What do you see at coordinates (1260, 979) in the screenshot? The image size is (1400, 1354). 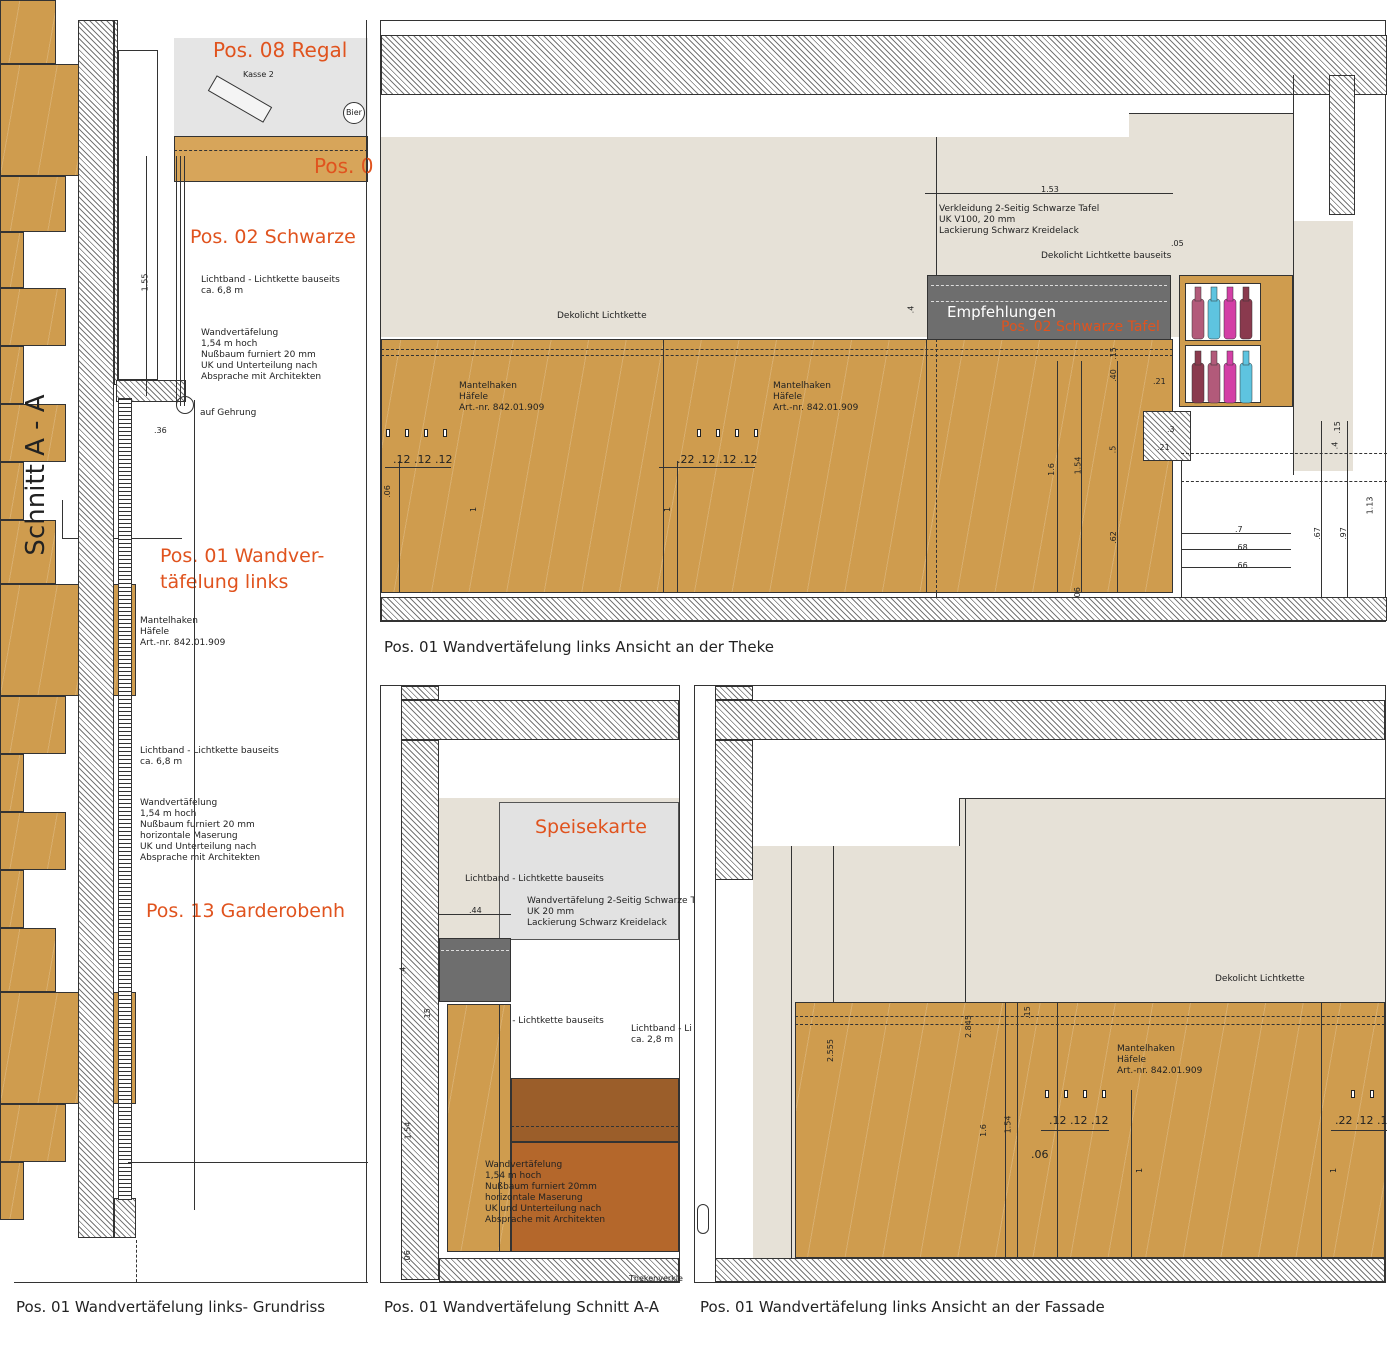 I see `fassade-dekolicht-note: Dekolicht Lichtkette` at bounding box center [1260, 979].